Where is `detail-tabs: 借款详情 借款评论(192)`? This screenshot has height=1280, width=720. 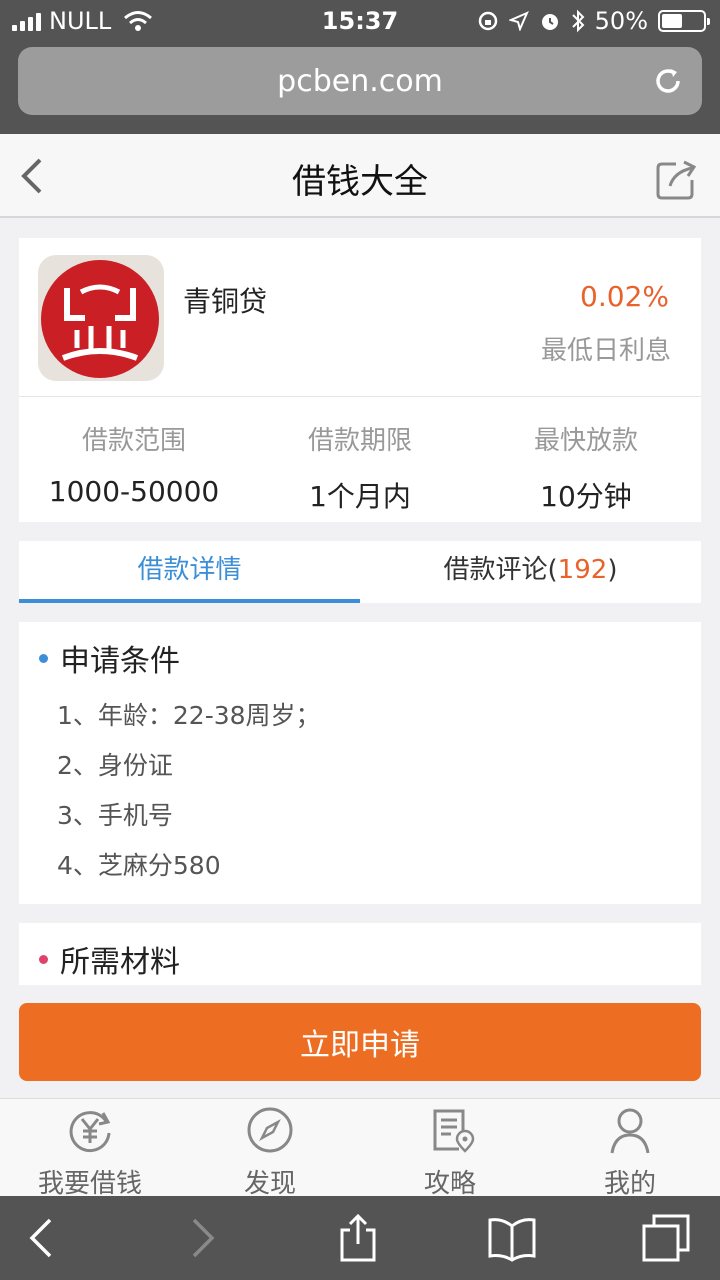 detail-tabs: 借款详情 借款评论(192) is located at coordinates (360, 572).